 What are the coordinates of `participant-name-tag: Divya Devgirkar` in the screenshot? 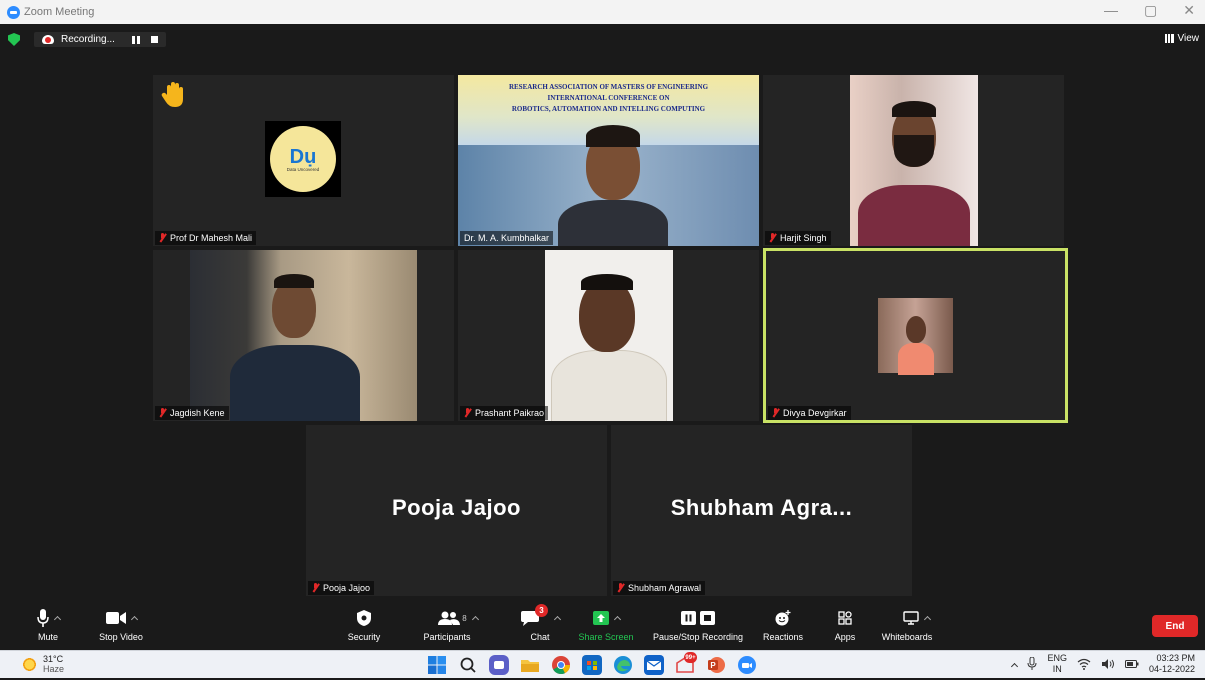 It's located at (809, 413).